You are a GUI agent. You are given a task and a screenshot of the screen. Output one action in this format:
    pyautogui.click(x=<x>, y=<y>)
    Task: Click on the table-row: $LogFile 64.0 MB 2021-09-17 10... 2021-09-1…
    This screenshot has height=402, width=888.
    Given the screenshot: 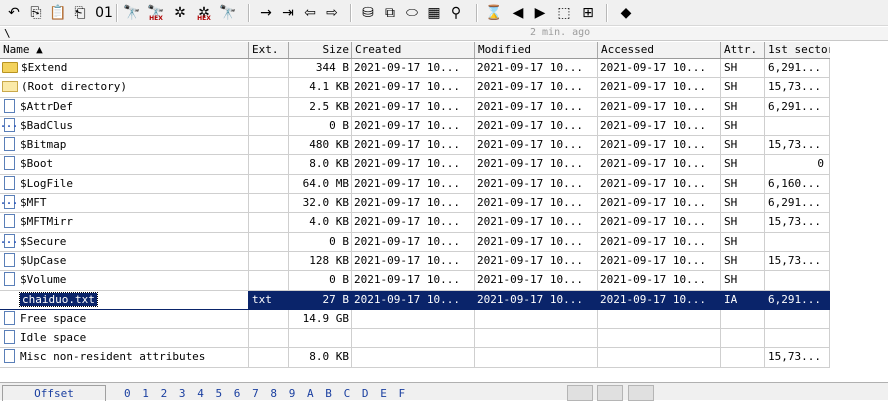 What is the action you would take?
    pyautogui.click(x=415, y=184)
    